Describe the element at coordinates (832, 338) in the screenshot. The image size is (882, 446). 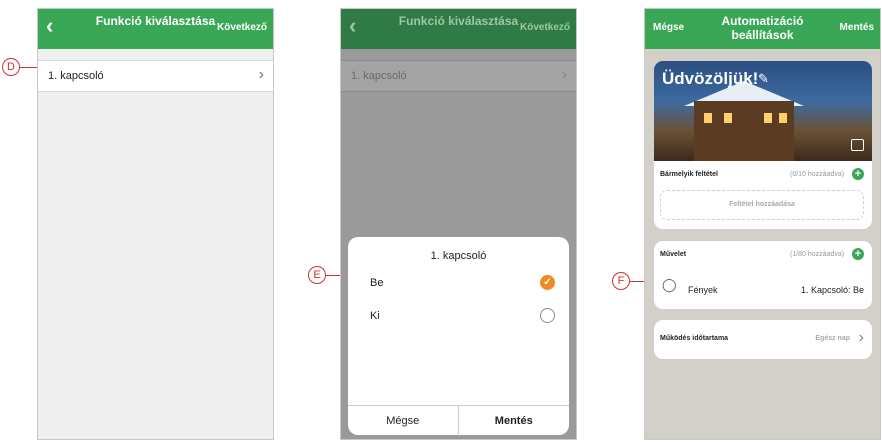
I see `duration-value: Egész nap` at that location.